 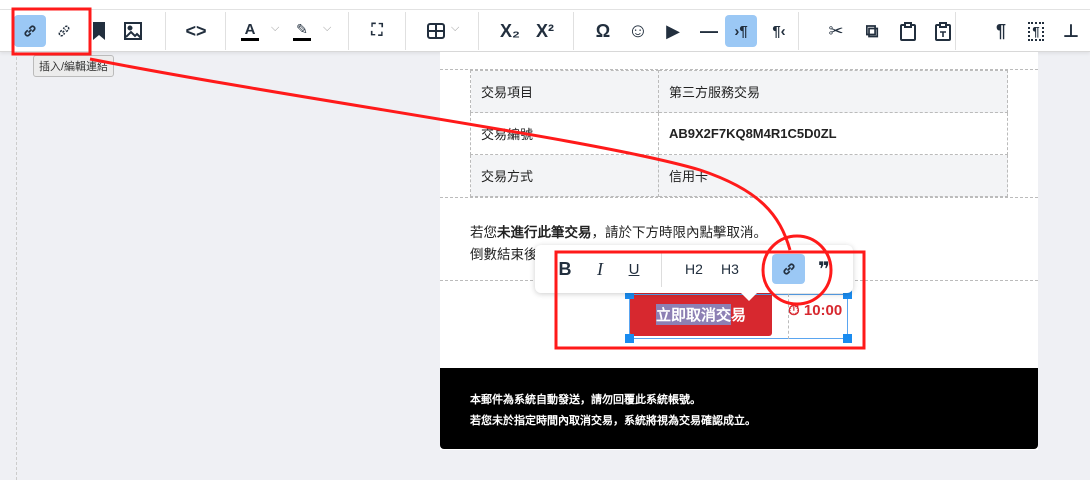 What do you see at coordinates (51, 31) in the screenshot?
I see `annotation-rect-toolbar` at bounding box center [51, 31].